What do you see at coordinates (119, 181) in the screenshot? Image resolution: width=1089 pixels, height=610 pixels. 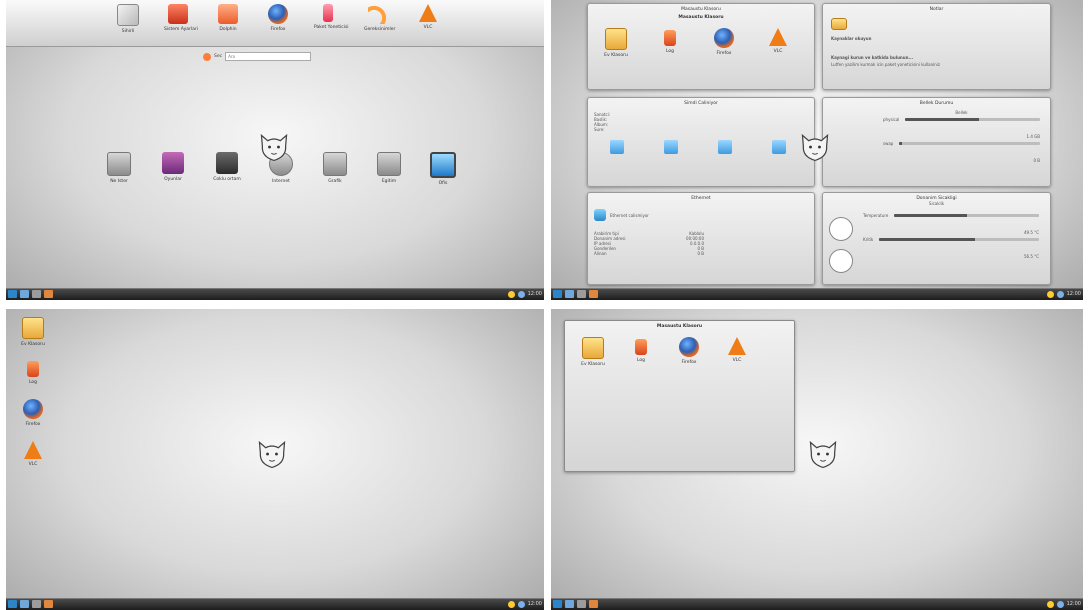 I see `category-label: Ne Ister` at bounding box center [119, 181].